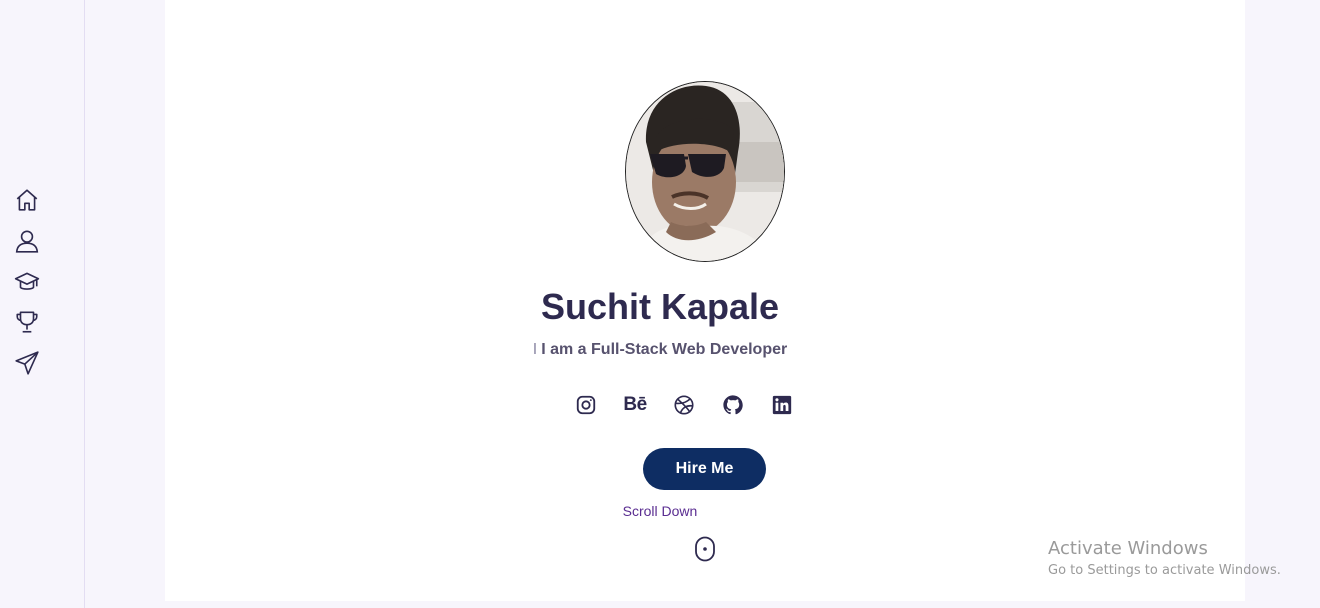  What do you see at coordinates (27, 241) in the screenshot?
I see `user-icon` at bounding box center [27, 241].